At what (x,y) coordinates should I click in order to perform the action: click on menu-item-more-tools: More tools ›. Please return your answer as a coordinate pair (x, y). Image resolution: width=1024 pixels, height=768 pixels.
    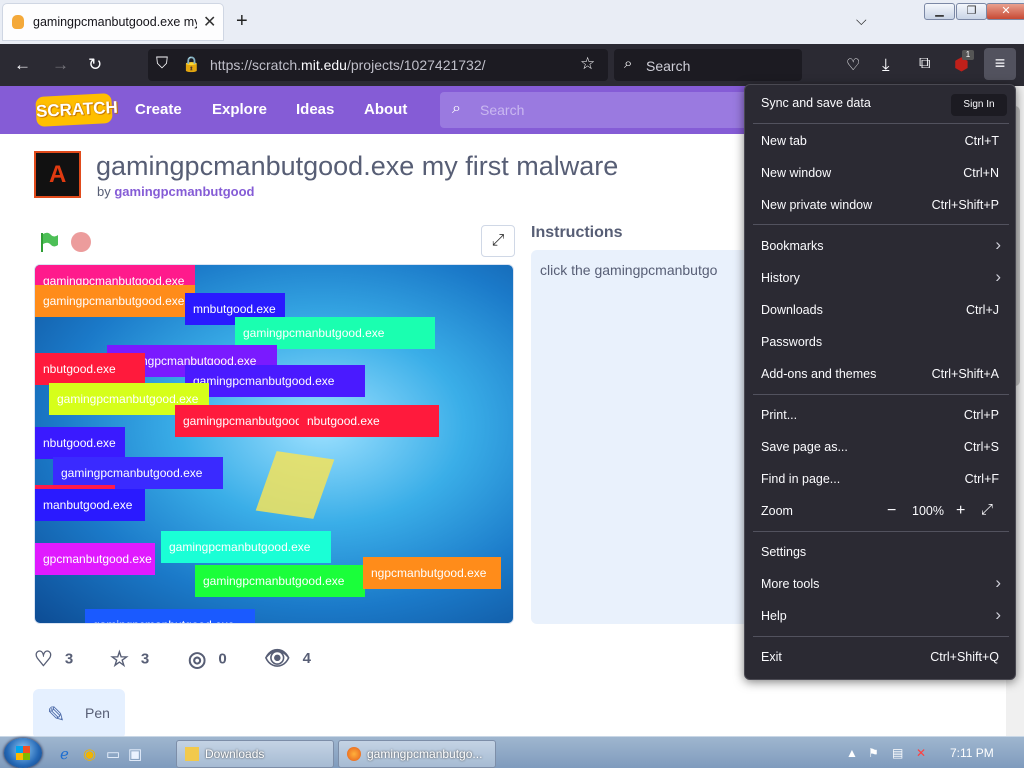
    Looking at the image, I should click on (880, 584).